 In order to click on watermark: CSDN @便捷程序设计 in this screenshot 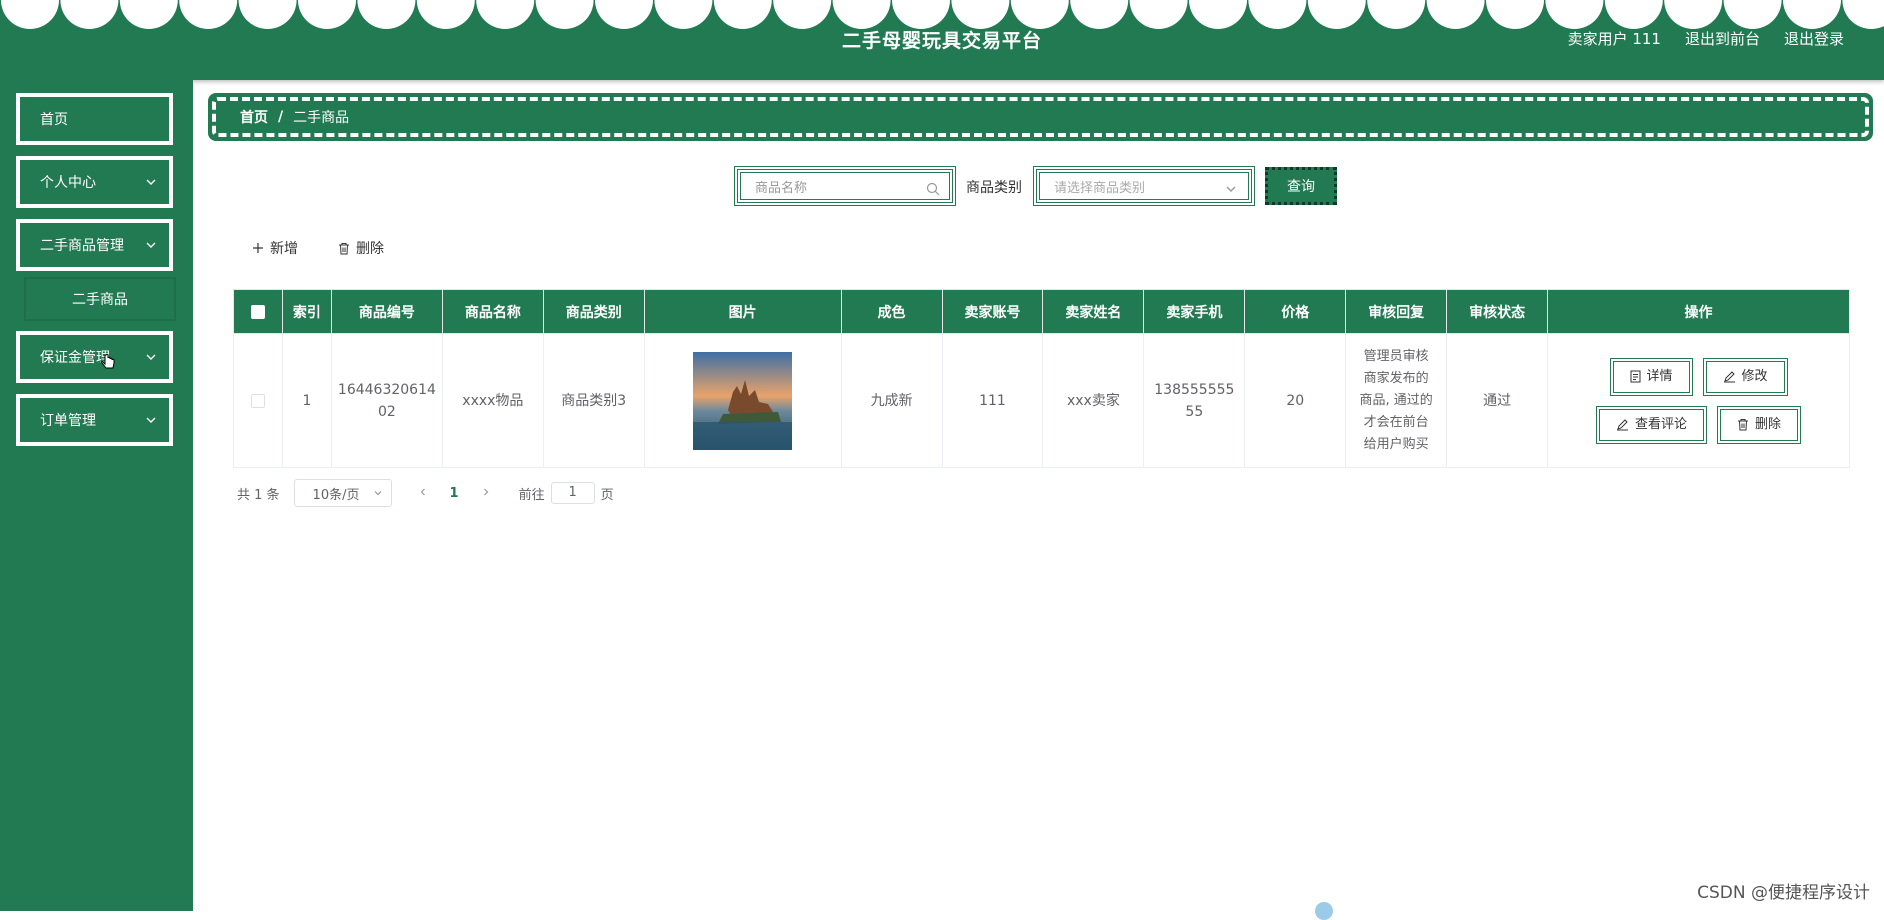, I will do `click(1783, 890)`.